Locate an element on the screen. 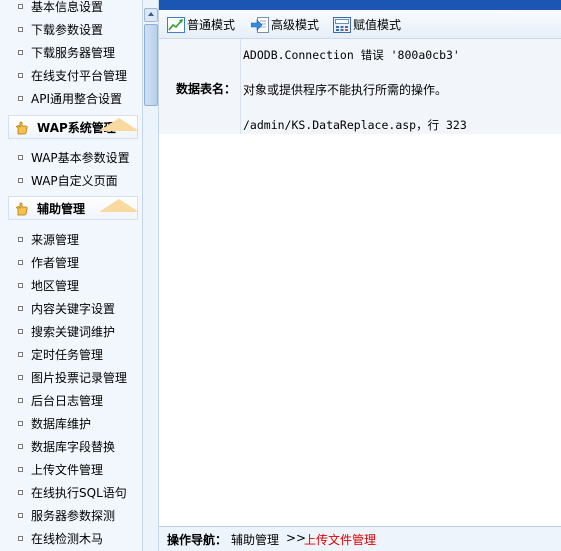 The image size is (561, 551). sidebar-item-regions: 地区管理 is located at coordinates (48, 286).